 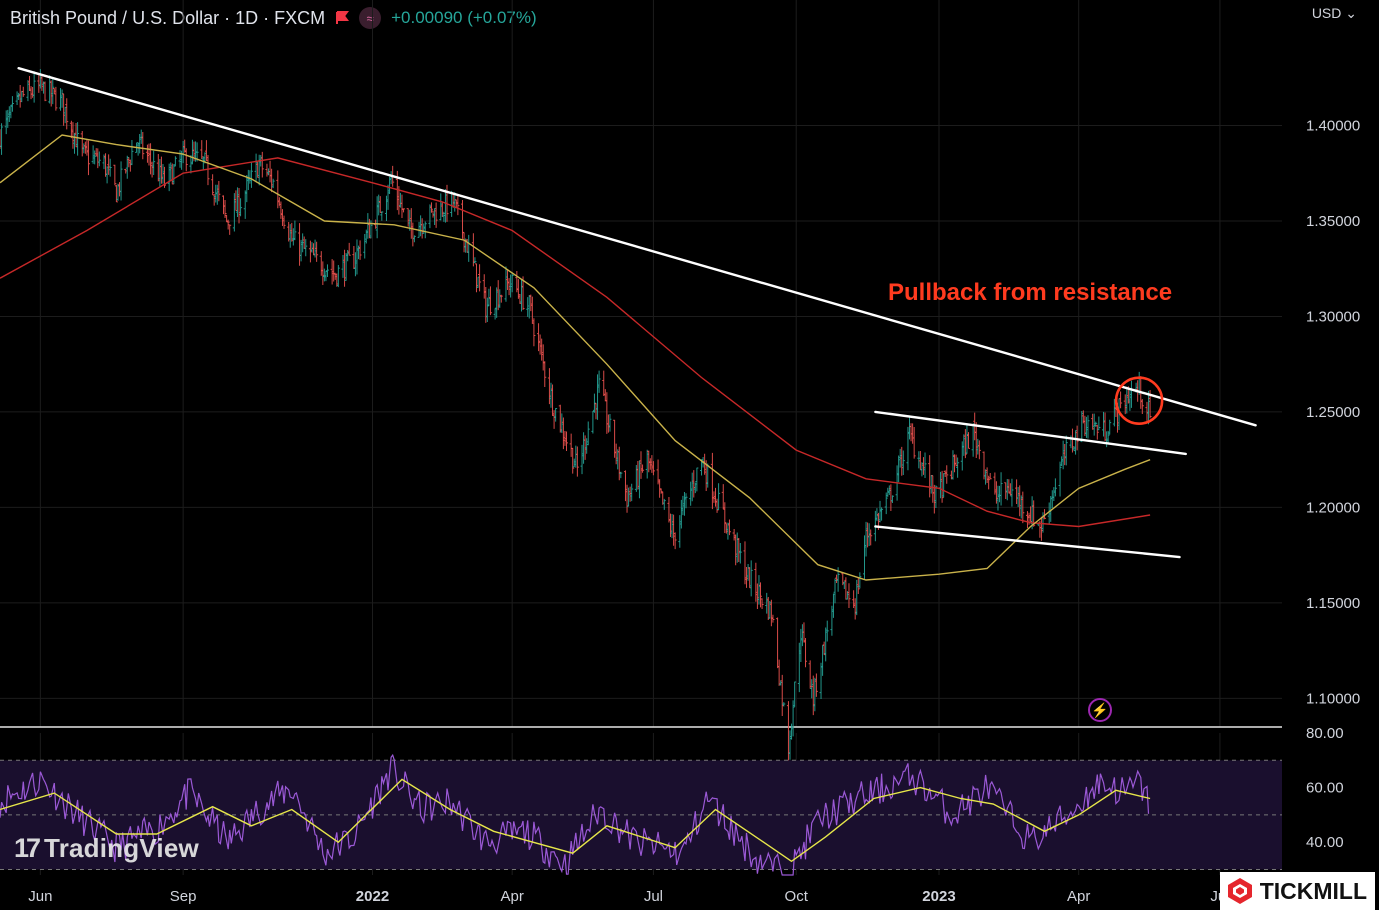 What do you see at coordinates (40, 896) in the screenshot?
I see `time-tick-label: Jun` at bounding box center [40, 896].